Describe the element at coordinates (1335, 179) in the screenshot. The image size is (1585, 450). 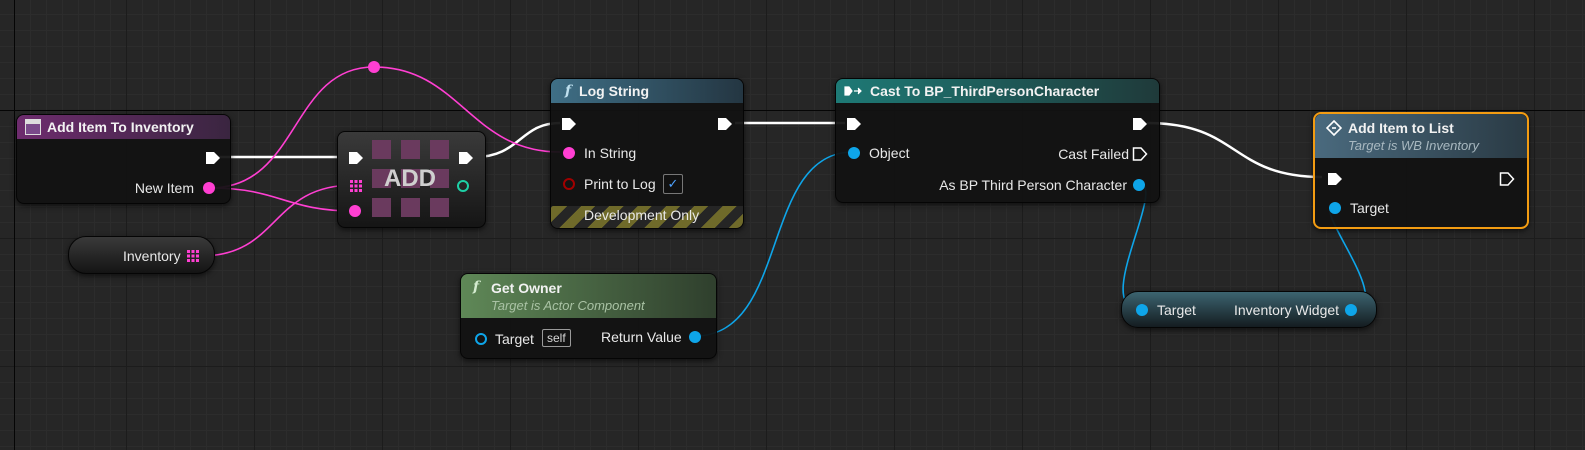
I see `addlist-exec-in-pin` at that location.